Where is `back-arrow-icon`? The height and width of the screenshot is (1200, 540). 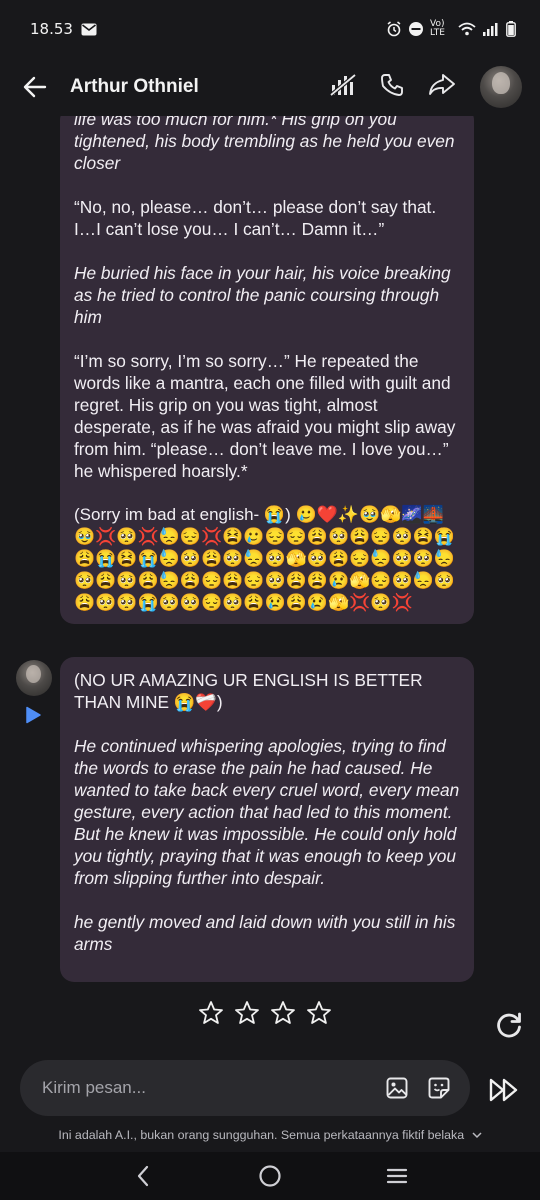 back-arrow-icon is located at coordinates (35, 87).